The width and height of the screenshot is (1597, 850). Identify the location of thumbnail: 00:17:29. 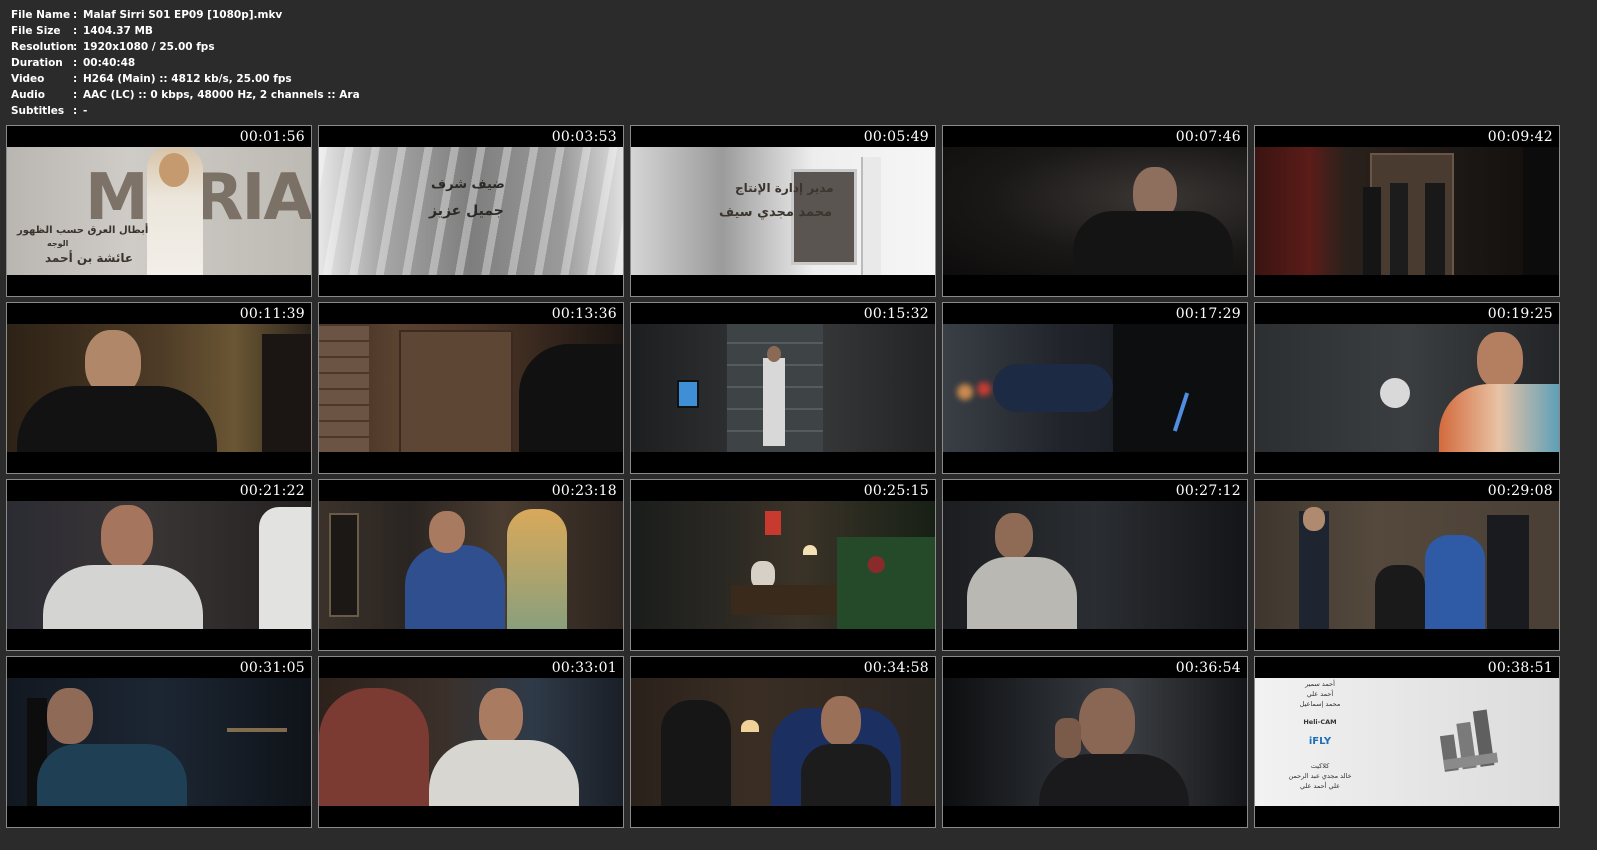
(1095, 388).